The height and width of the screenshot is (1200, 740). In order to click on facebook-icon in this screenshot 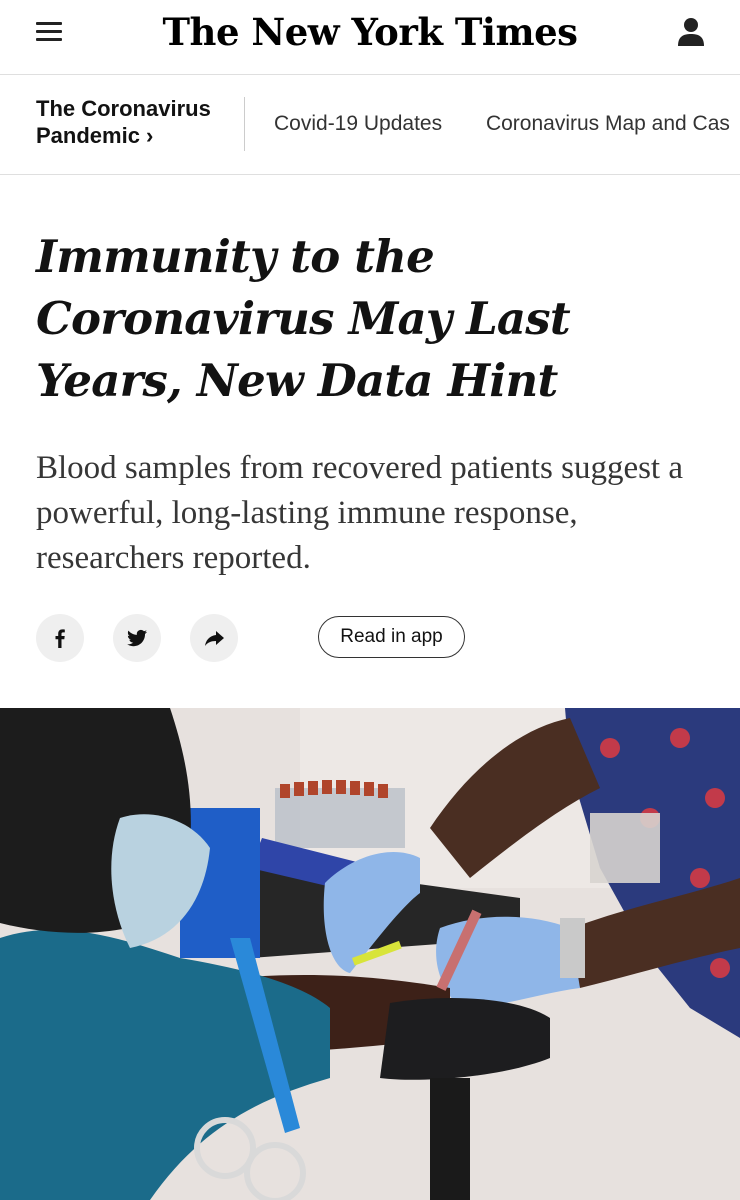, I will do `click(60, 638)`.